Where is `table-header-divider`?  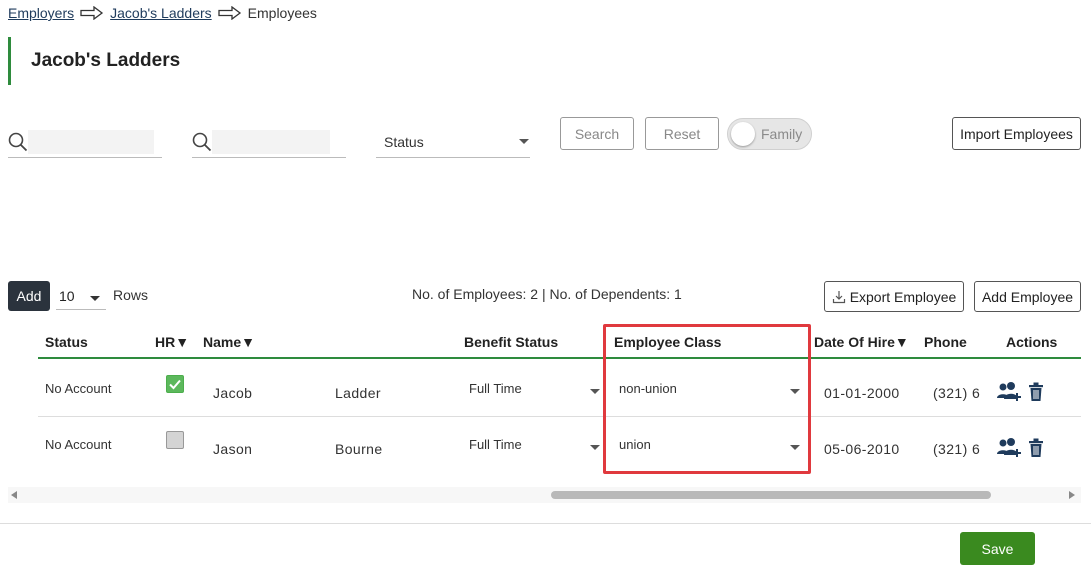 table-header-divider is located at coordinates (559, 358).